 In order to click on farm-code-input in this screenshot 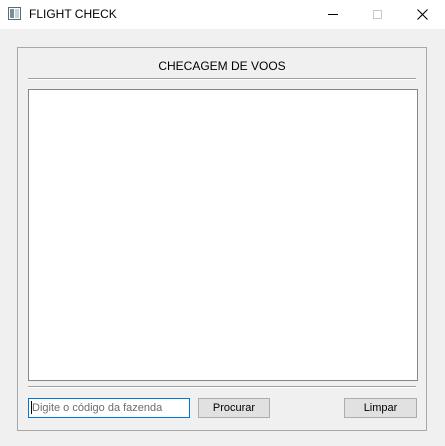, I will do `click(109, 408)`.